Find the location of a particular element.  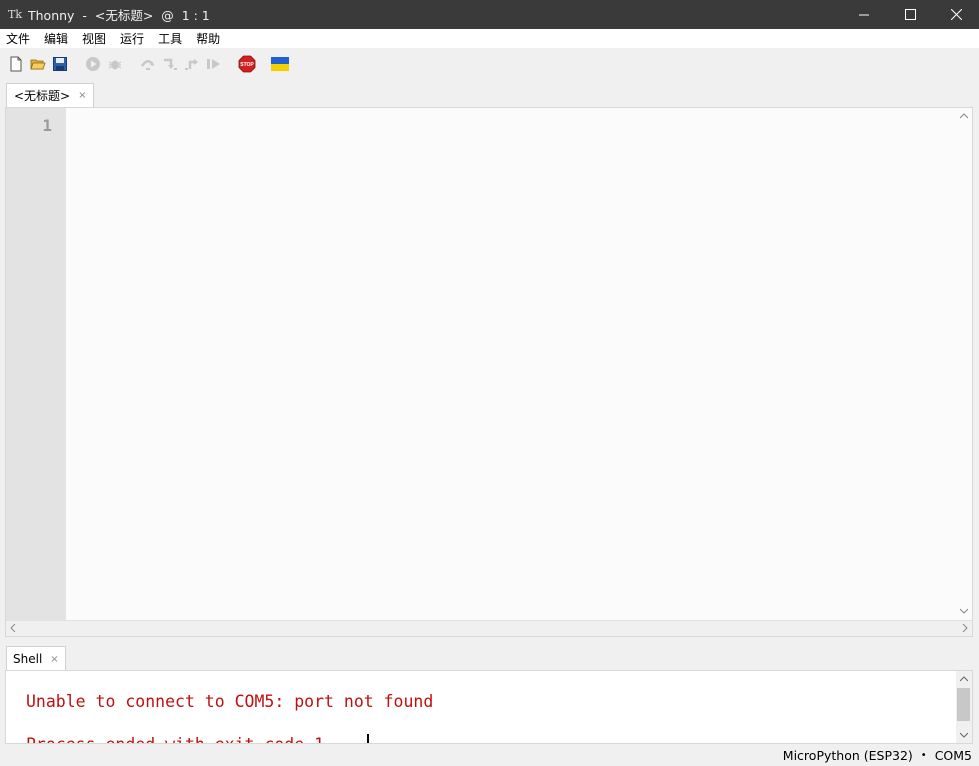

open-folder-icon is located at coordinates (38, 64).